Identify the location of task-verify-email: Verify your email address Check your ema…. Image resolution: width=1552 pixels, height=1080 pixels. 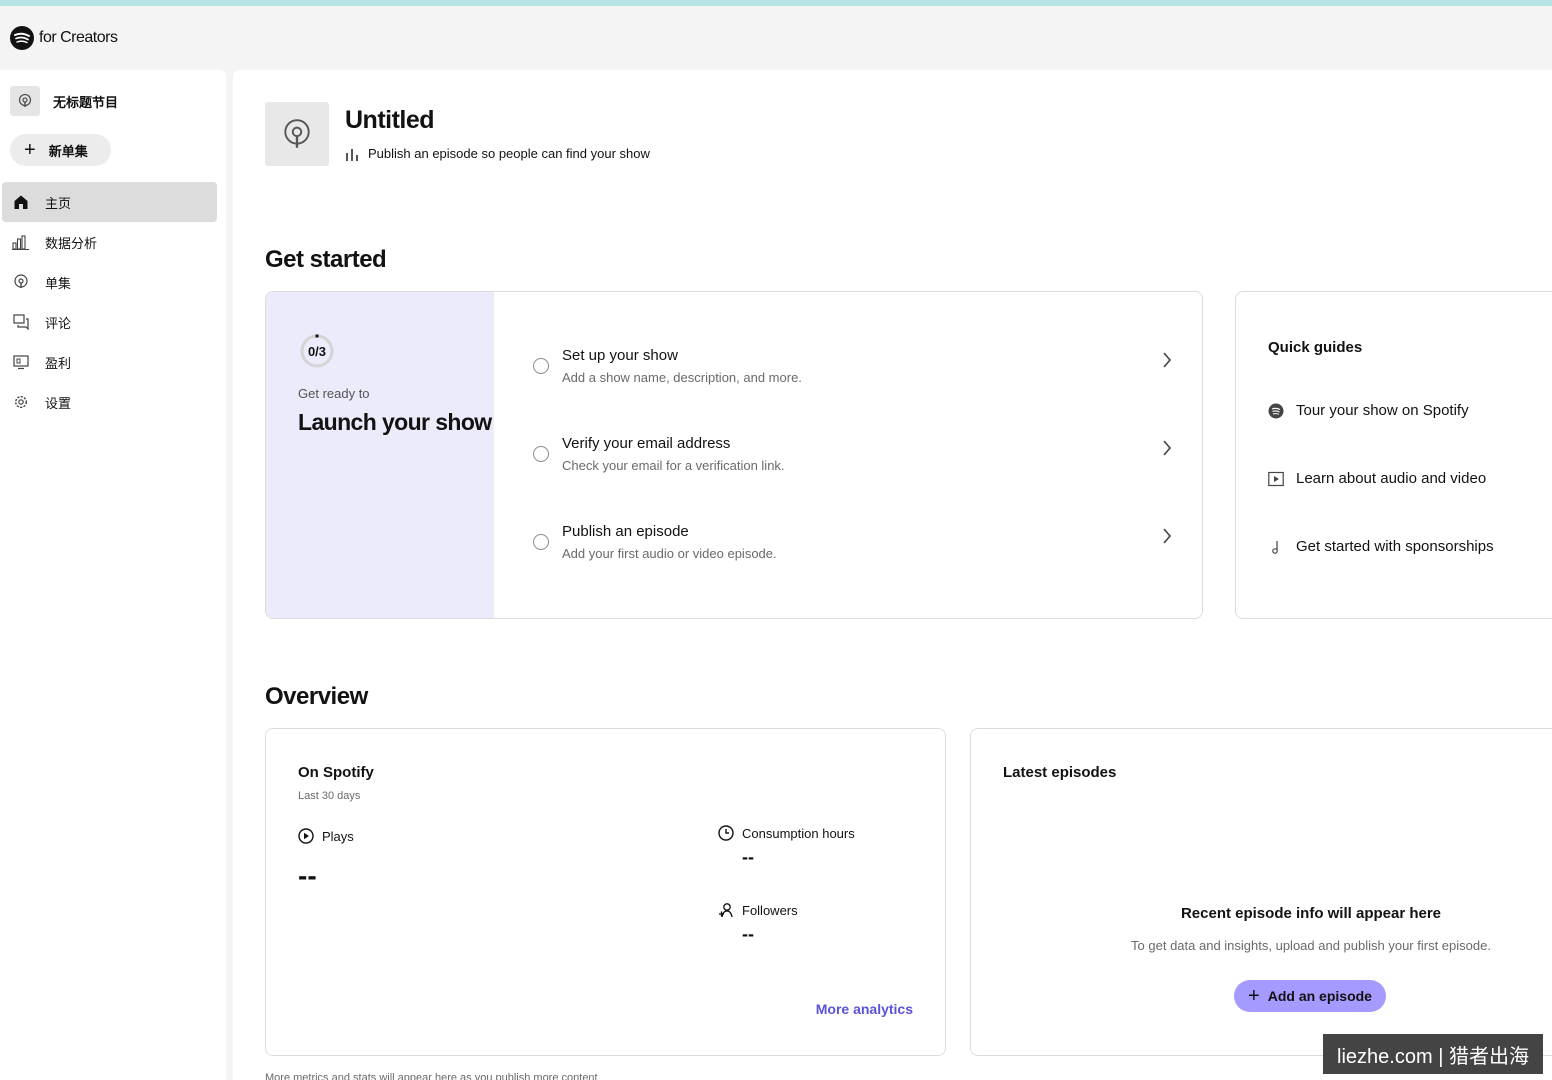
(852, 463).